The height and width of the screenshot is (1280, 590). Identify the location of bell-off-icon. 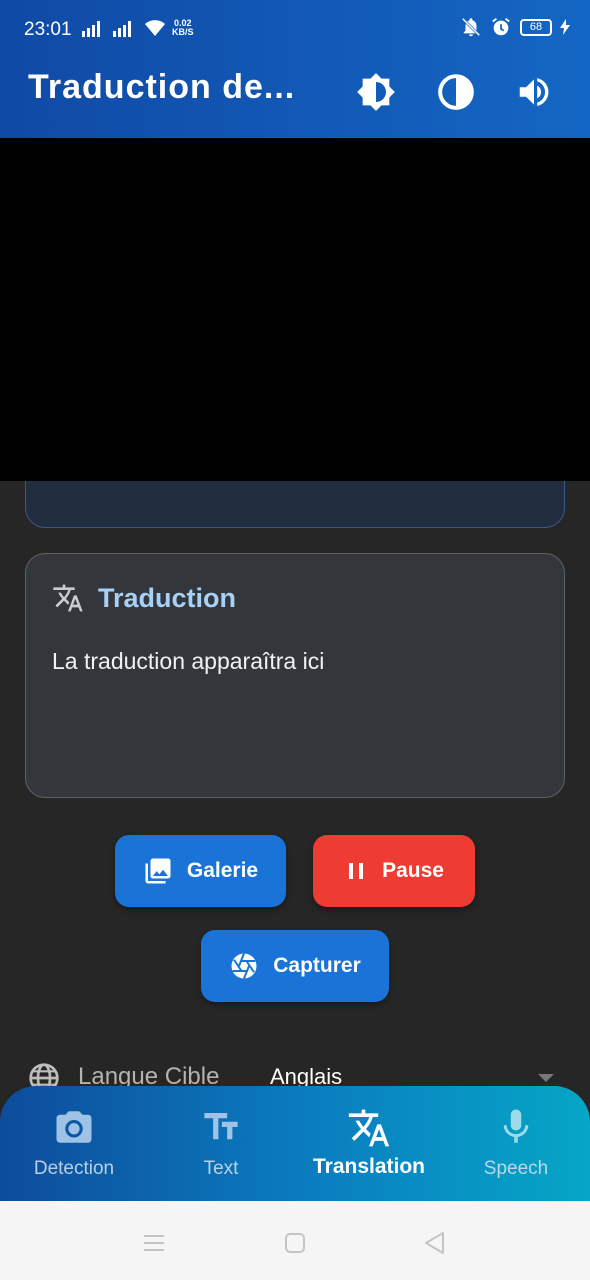
(471, 27).